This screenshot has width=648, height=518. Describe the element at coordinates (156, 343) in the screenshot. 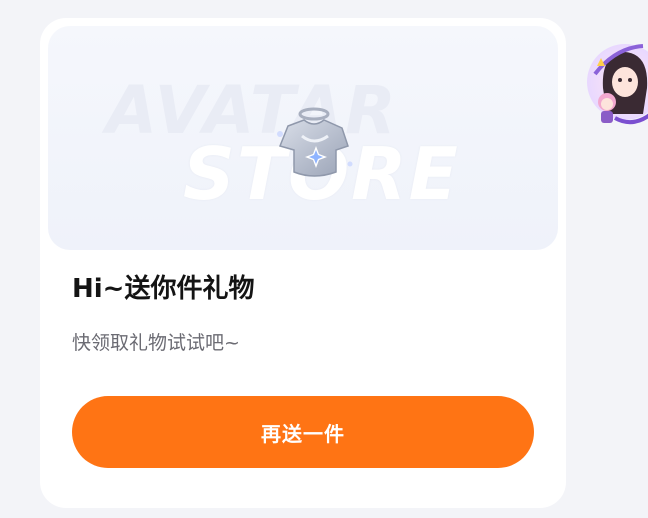

I see `gift-subtitle: 快领取礼物试试吧~` at that location.